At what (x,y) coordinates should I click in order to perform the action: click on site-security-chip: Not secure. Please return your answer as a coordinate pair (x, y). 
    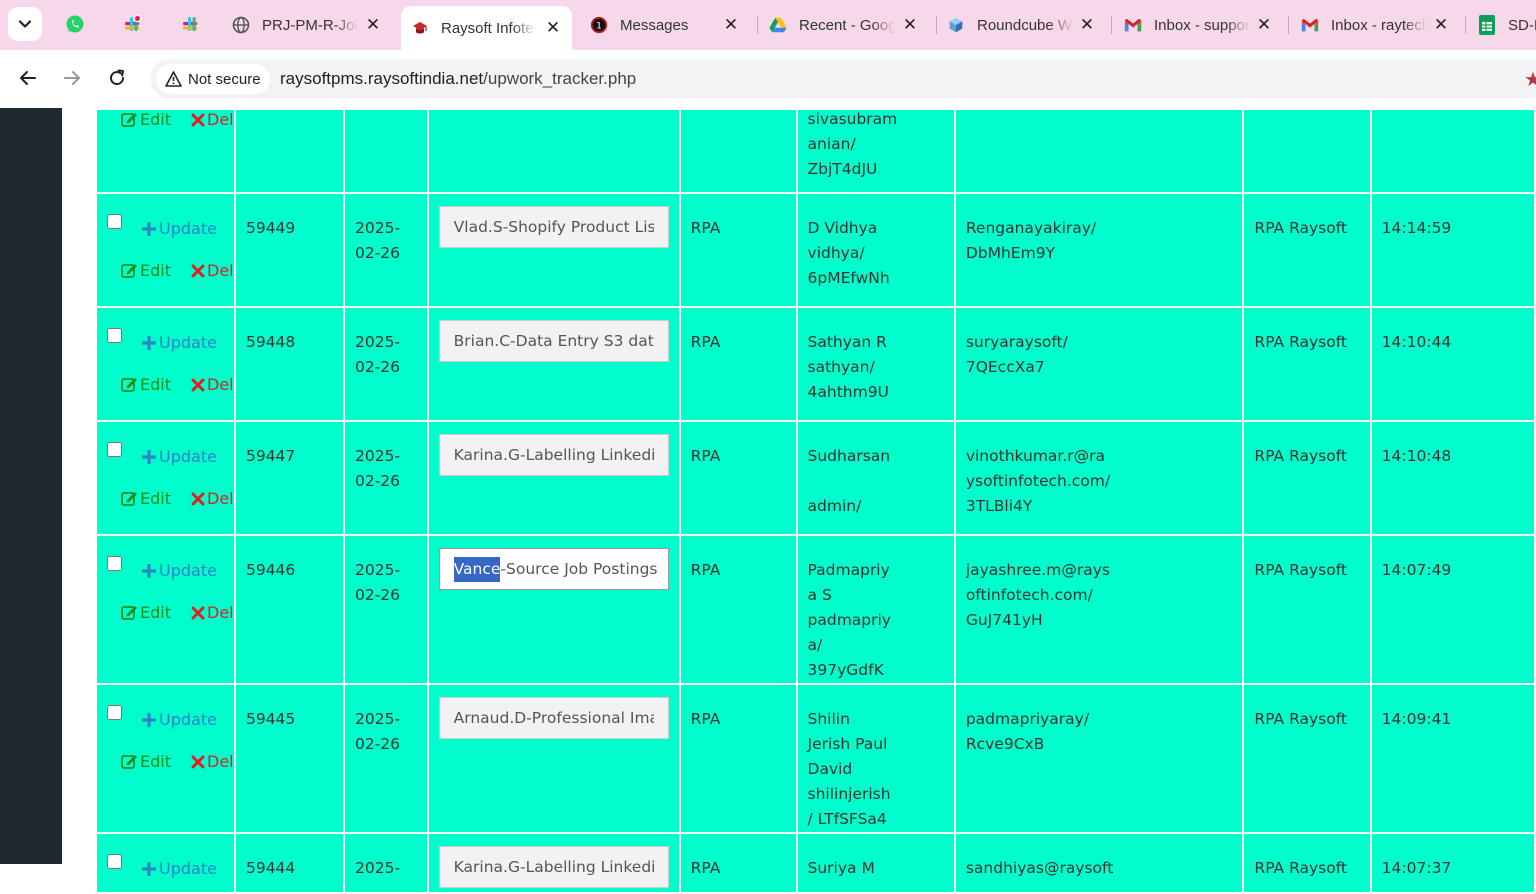
    Looking at the image, I should click on (213, 79).